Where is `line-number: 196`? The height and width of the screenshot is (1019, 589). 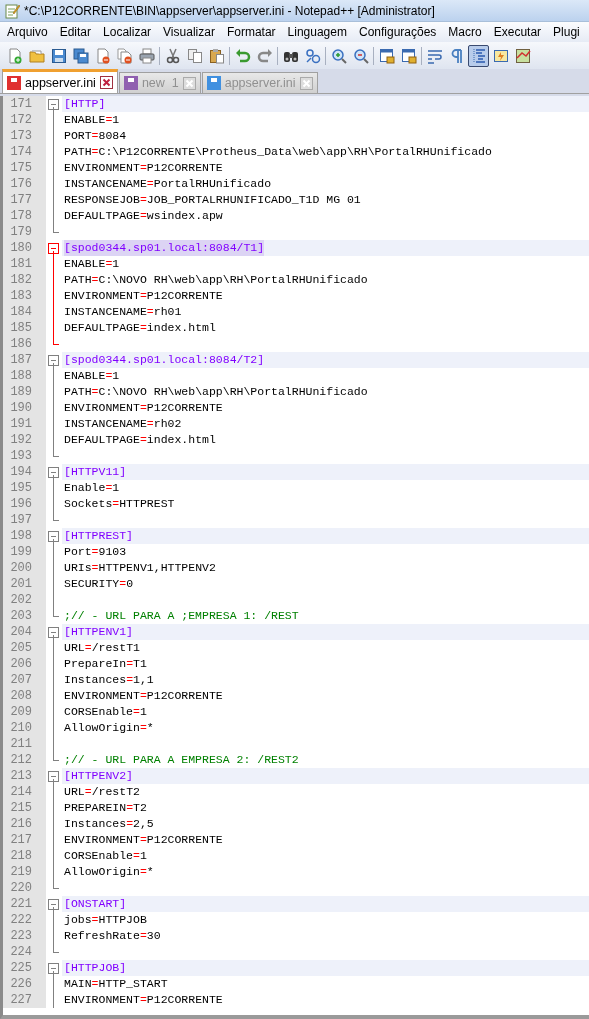 line-number: 196 is located at coordinates (24, 504).